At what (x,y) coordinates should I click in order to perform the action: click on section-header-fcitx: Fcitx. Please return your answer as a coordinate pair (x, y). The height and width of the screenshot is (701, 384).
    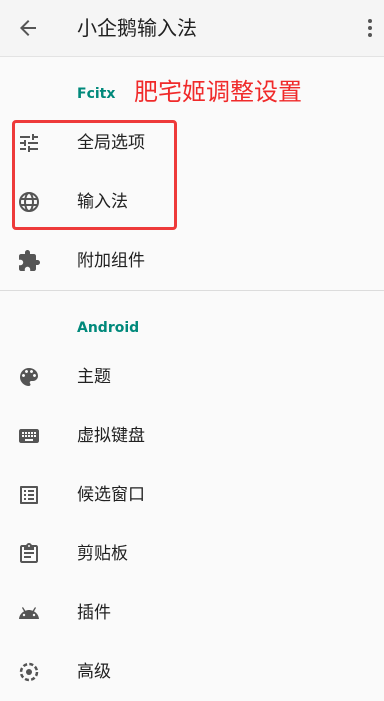
    Looking at the image, I should click on (96, 94).